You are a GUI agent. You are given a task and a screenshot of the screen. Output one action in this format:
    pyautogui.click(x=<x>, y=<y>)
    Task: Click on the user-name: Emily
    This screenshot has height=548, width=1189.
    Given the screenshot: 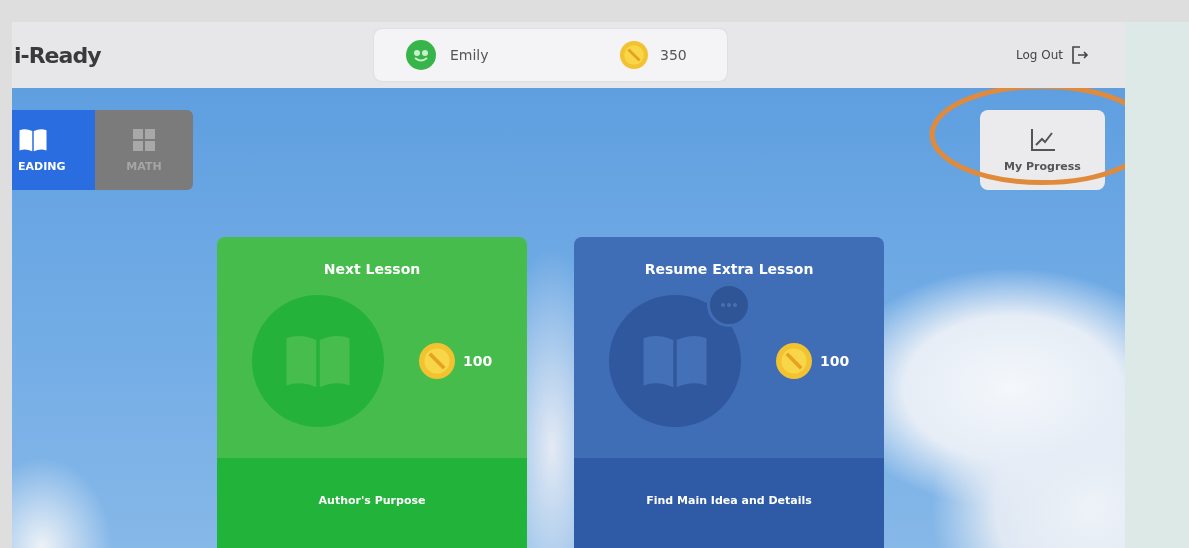 What is the action you would take?
    pyautogui.click(x=470, y=55)
    